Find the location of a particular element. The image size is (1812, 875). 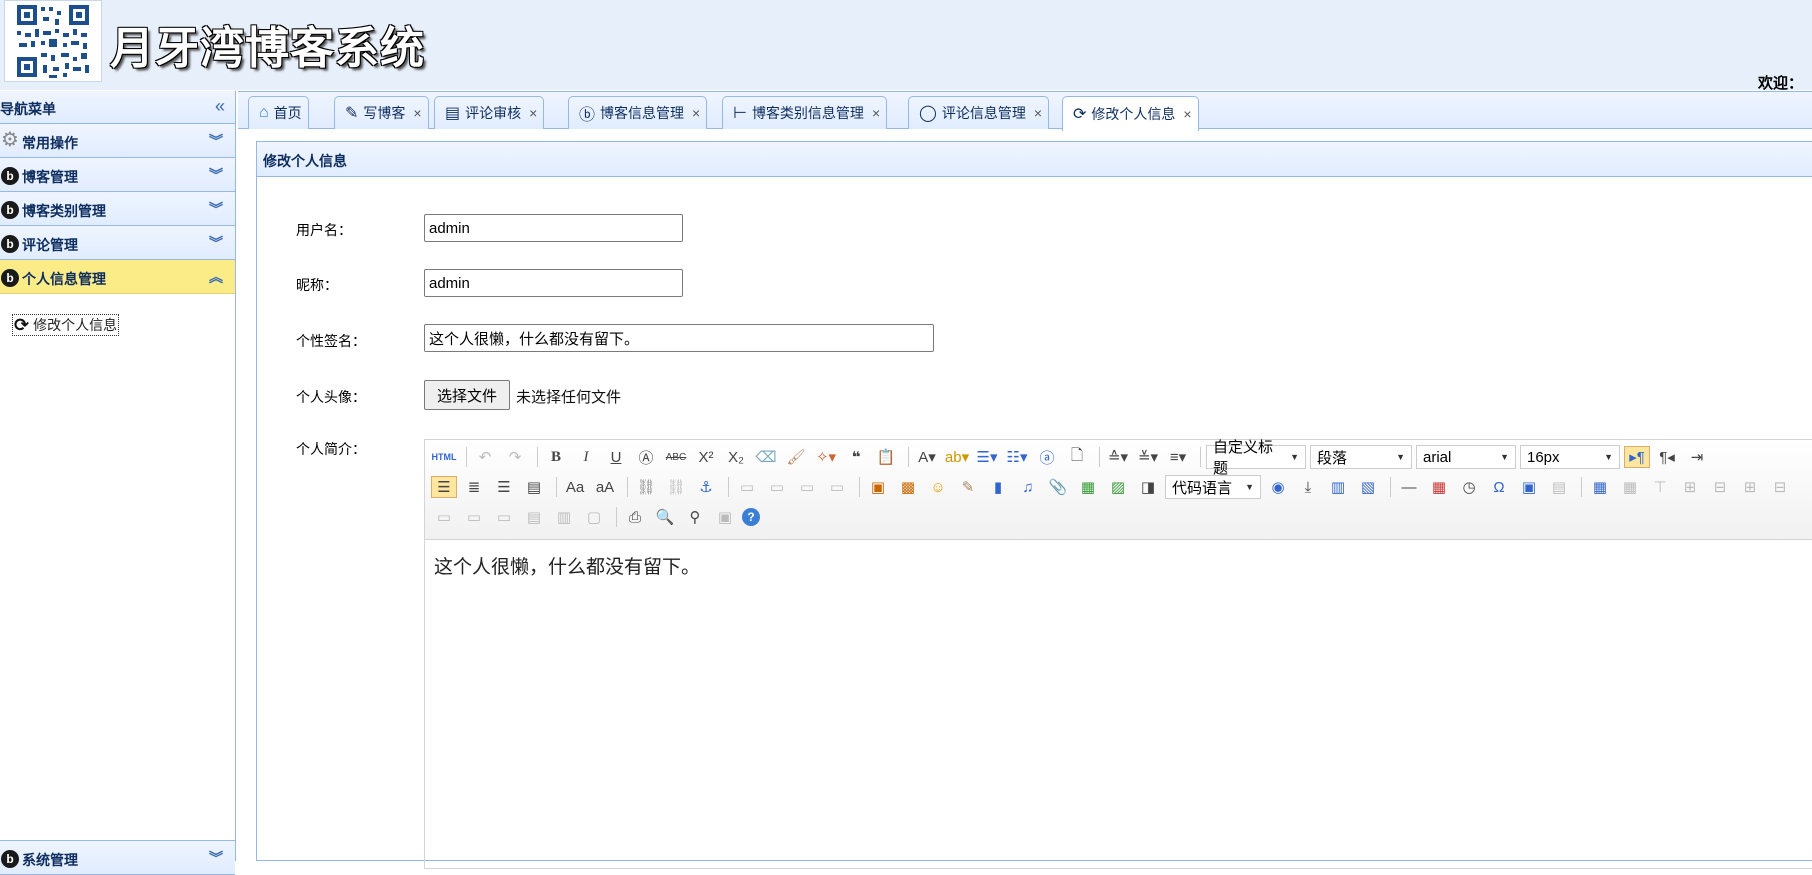

insert-row-icon: ⊞ is located at coordinates (1690, 487).